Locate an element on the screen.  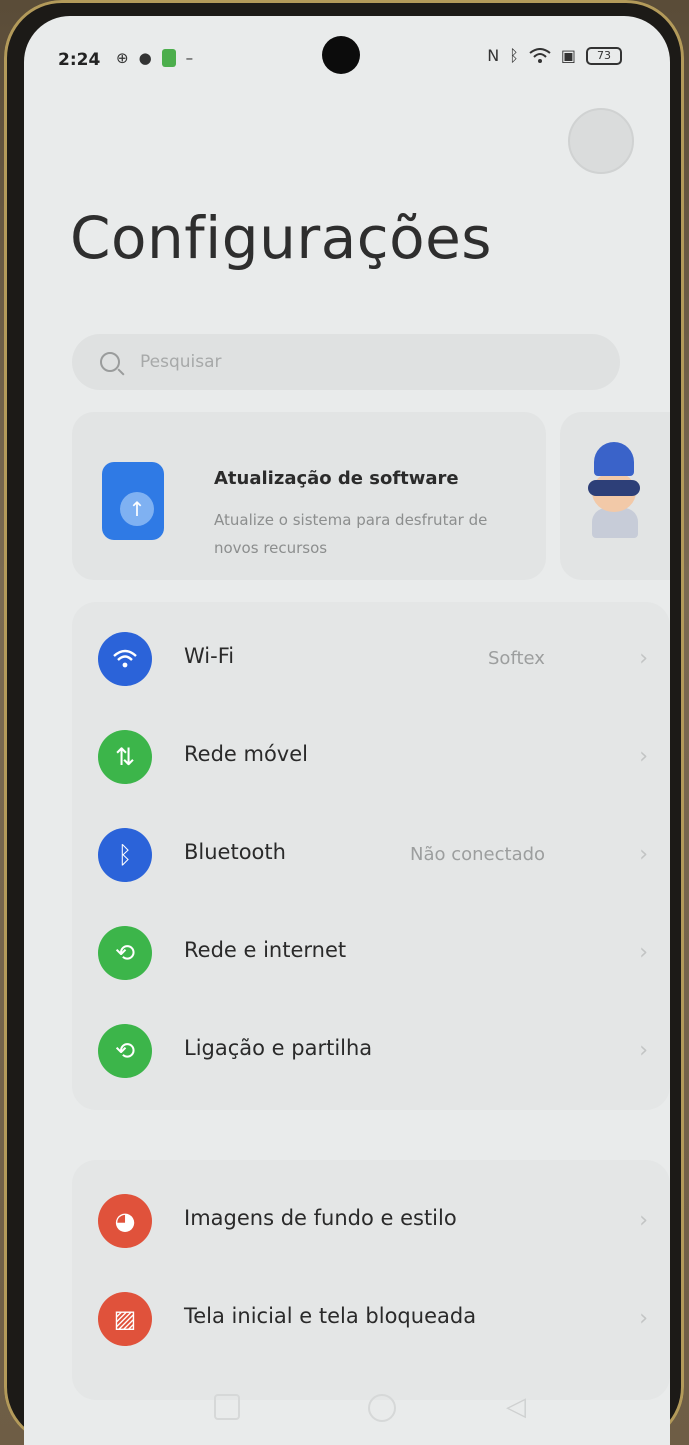
settings-item-value: Softex is located at coordinates (516, 658).